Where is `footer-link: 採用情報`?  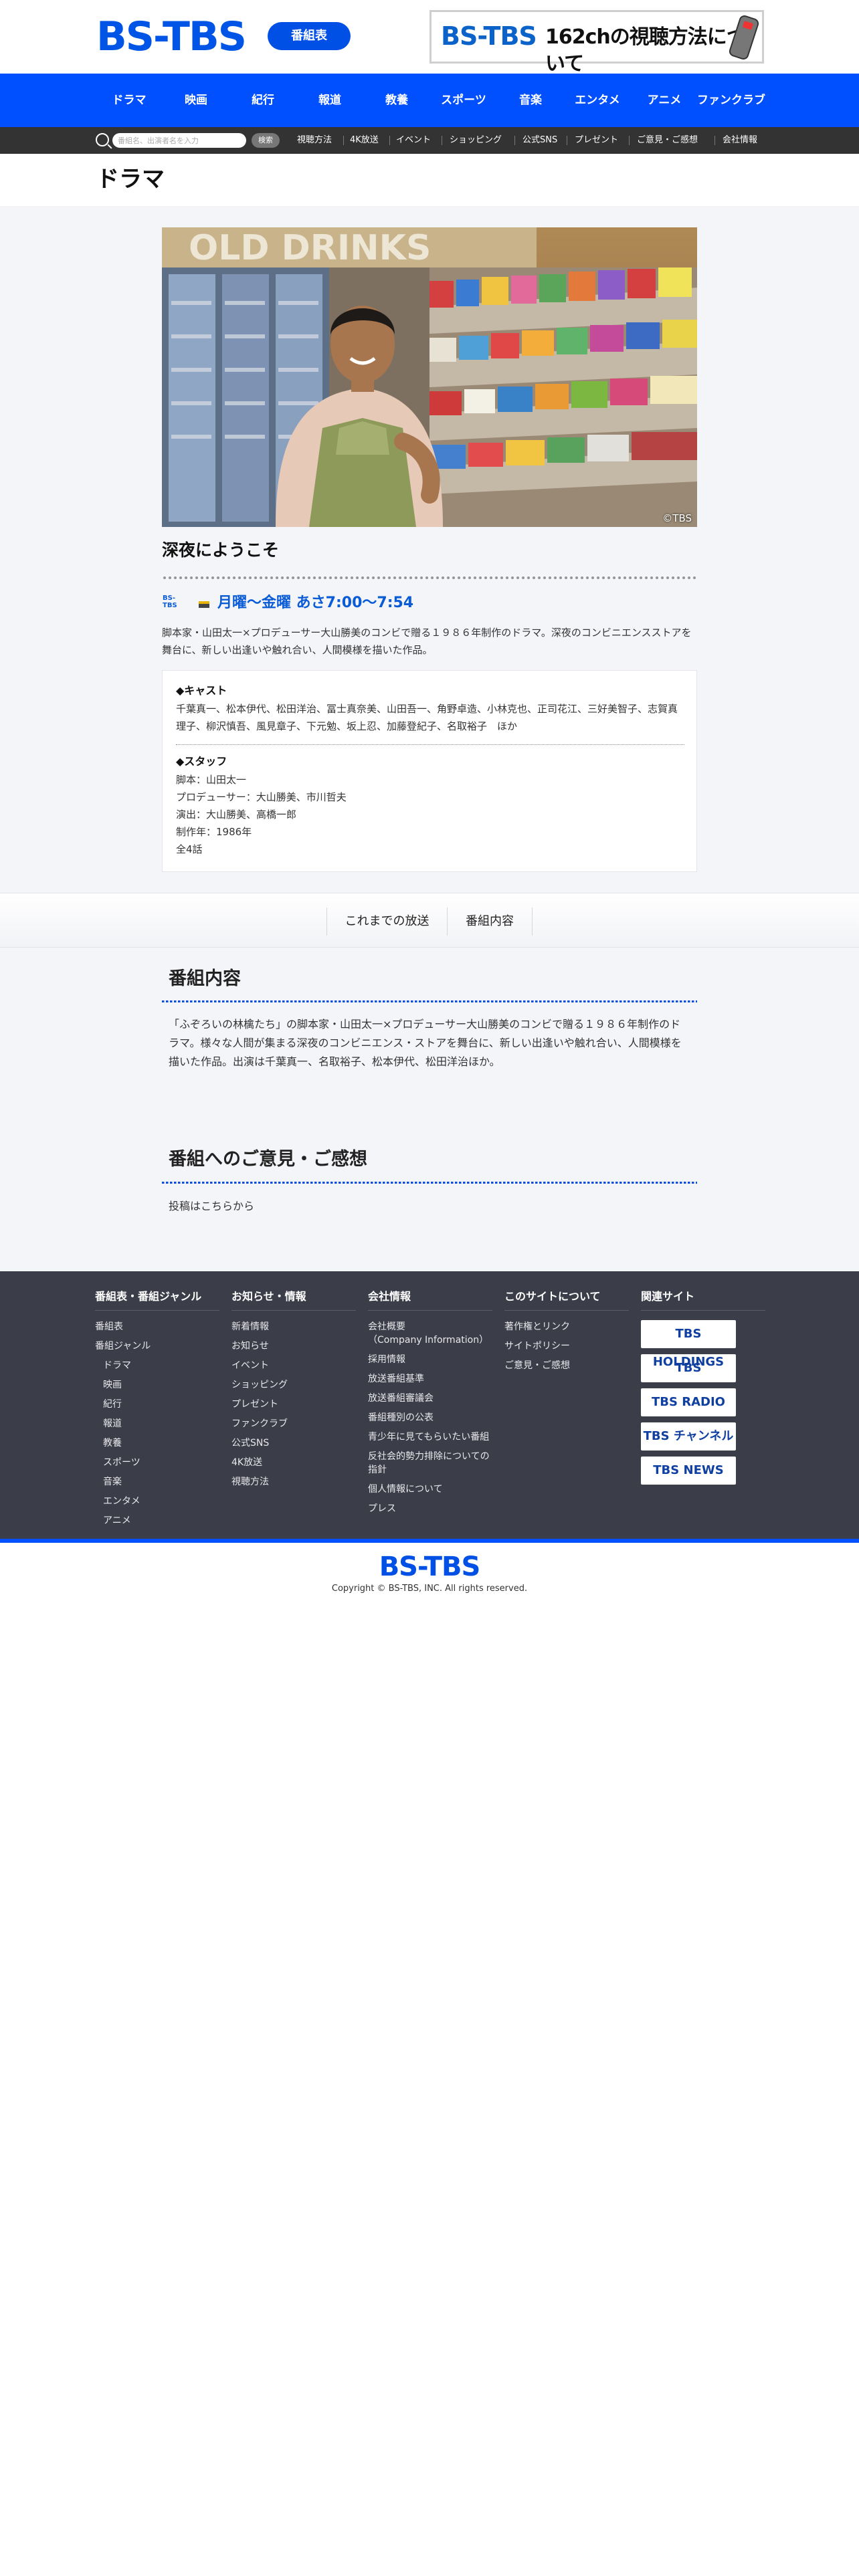
footer-link: 採用情報 is located at coordinates (430, 1359).